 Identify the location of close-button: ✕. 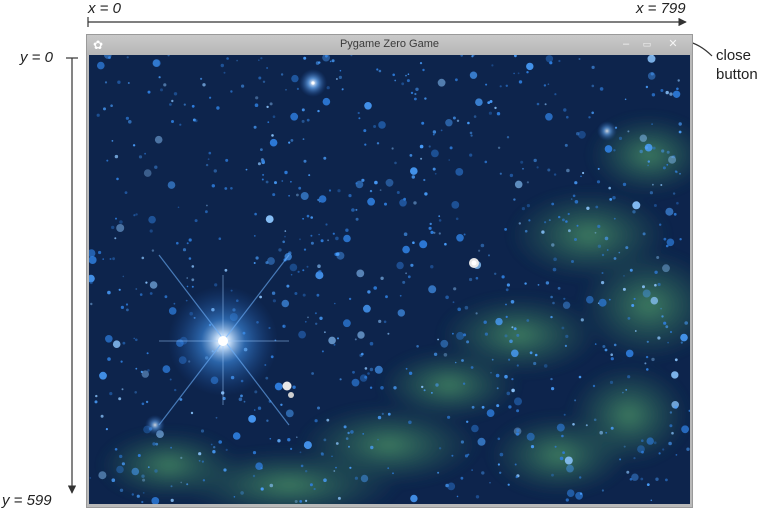
(673, 44).